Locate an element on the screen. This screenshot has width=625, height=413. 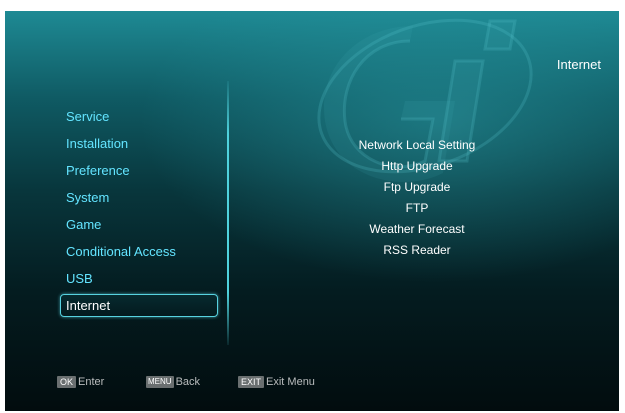
menu-key-badge: MENU is located at coordinates (160, 382).